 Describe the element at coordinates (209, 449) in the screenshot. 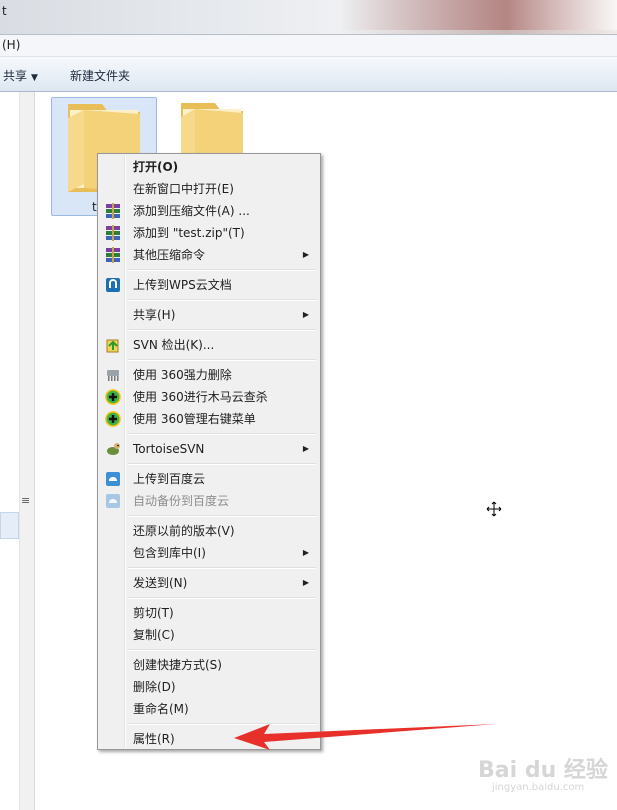

I see `context-menu-item: TortoiseSVN ▶` at that location.